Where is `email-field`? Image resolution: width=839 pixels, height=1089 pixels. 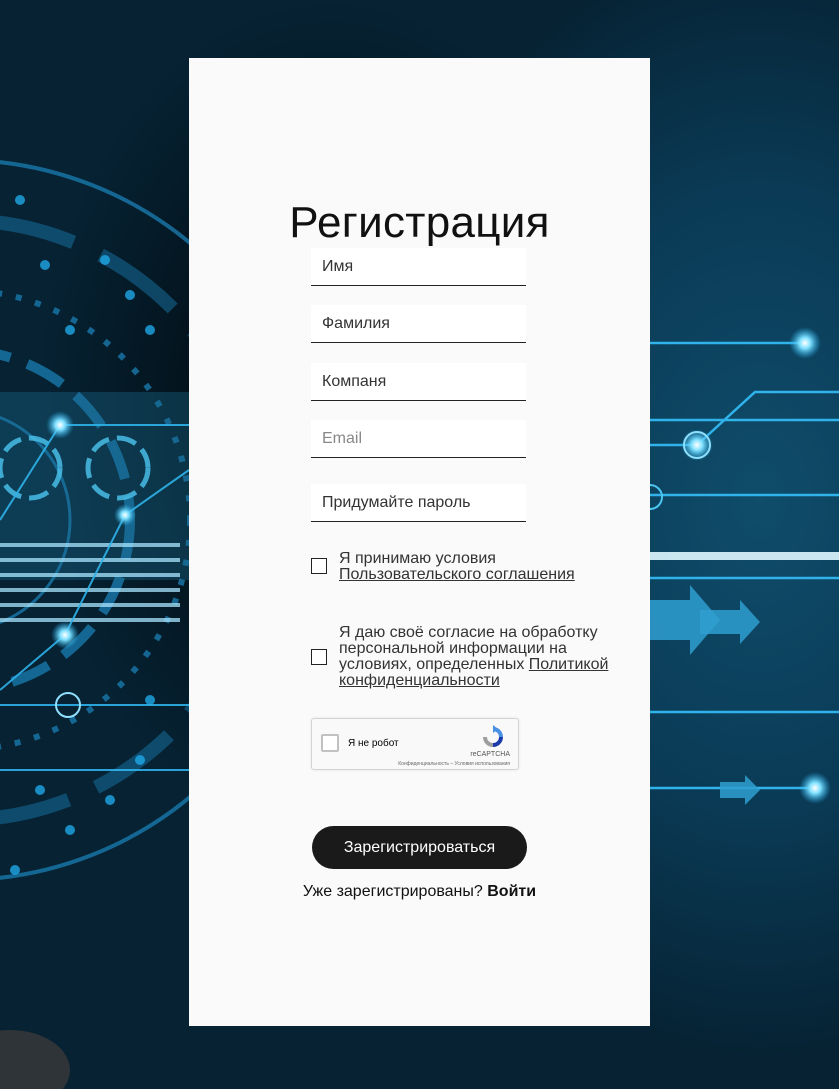 email-field is located at coordinates (418, 439).